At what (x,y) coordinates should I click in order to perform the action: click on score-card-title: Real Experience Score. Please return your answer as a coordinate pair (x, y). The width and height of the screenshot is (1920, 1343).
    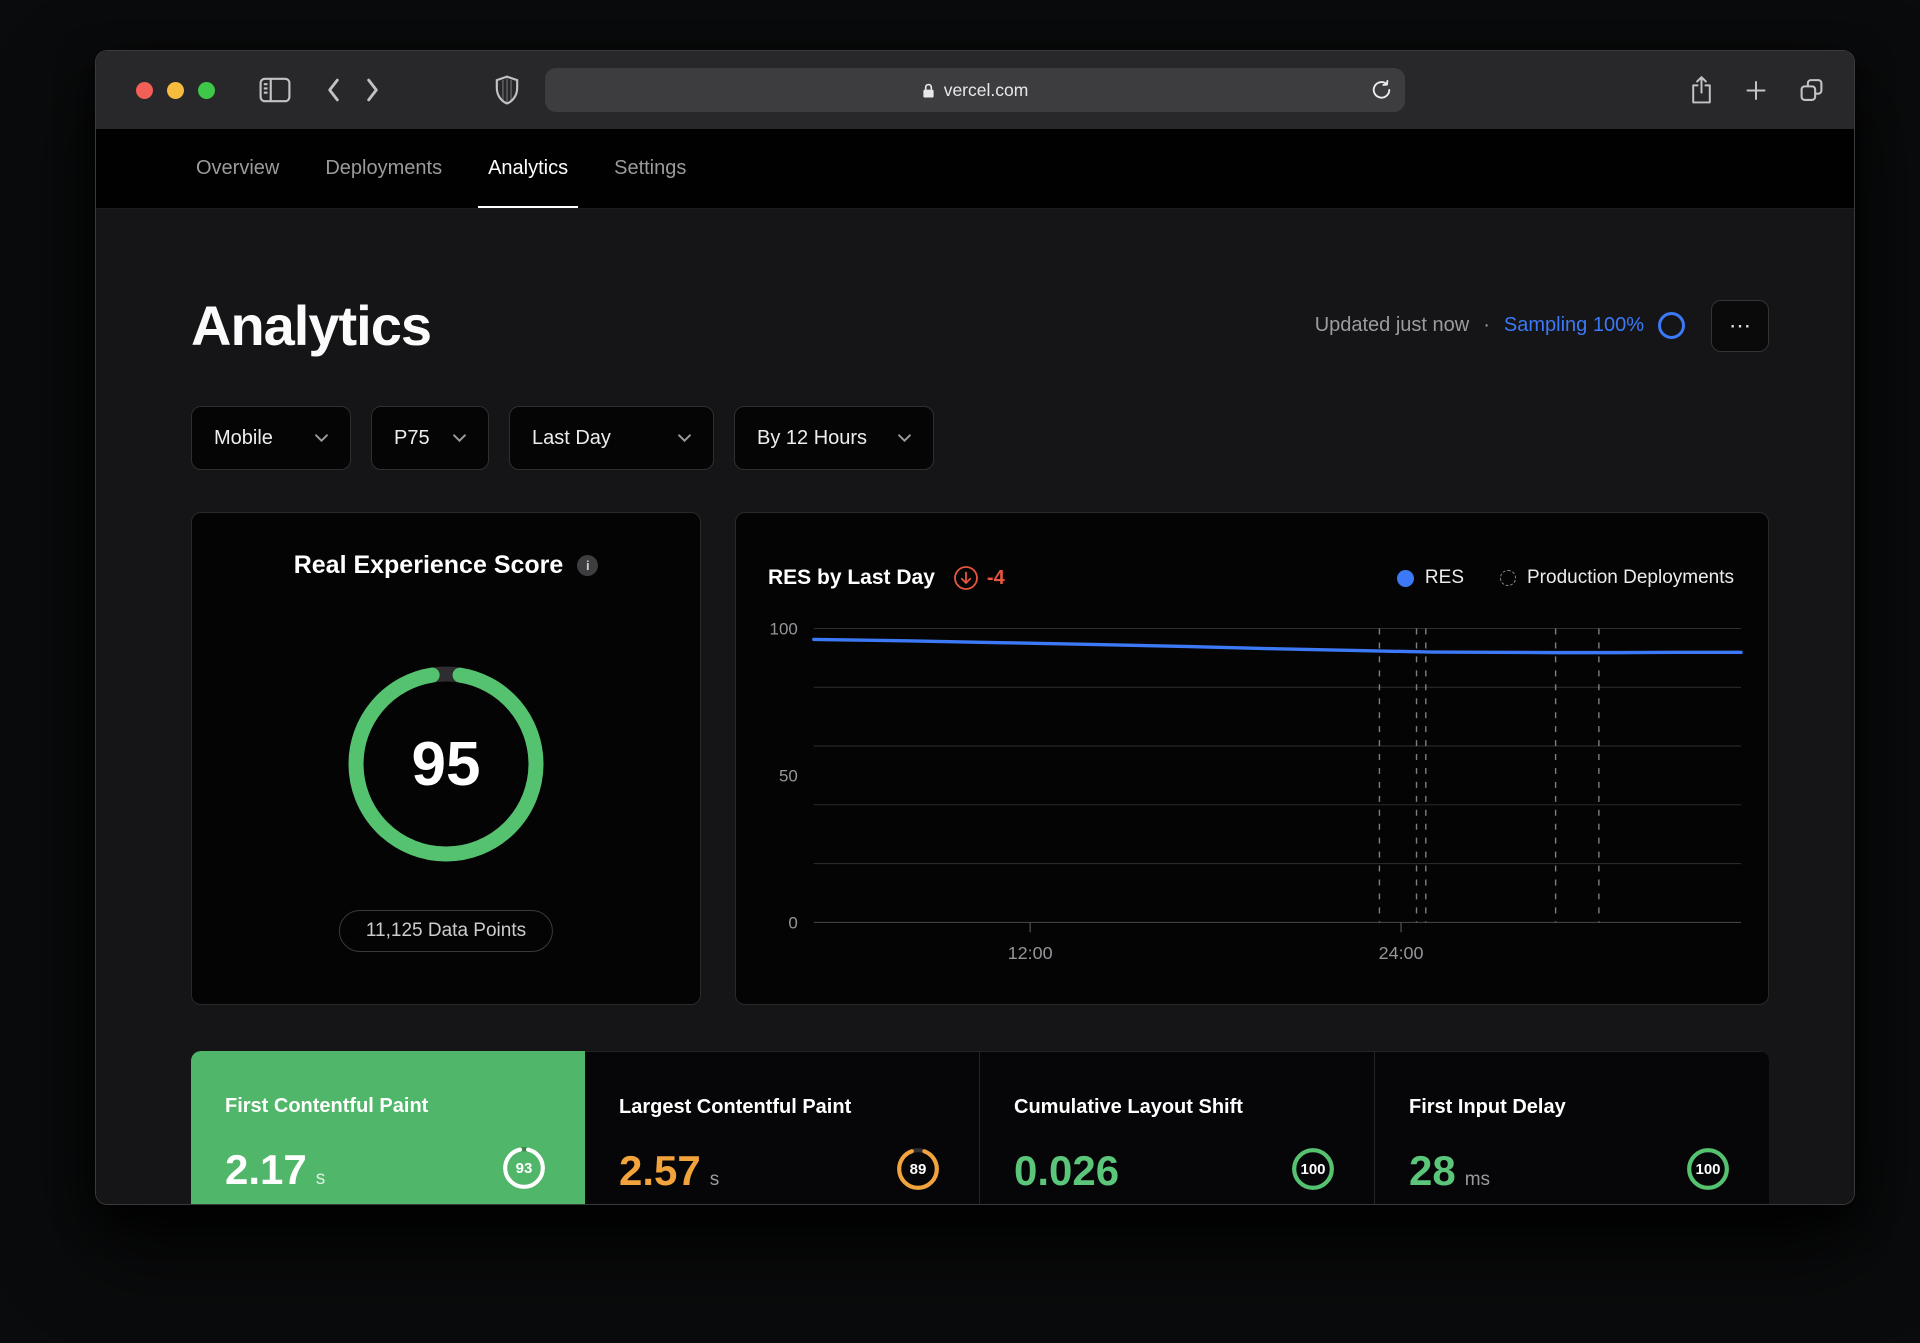
    Looking at the image, I should click on (428, 565).